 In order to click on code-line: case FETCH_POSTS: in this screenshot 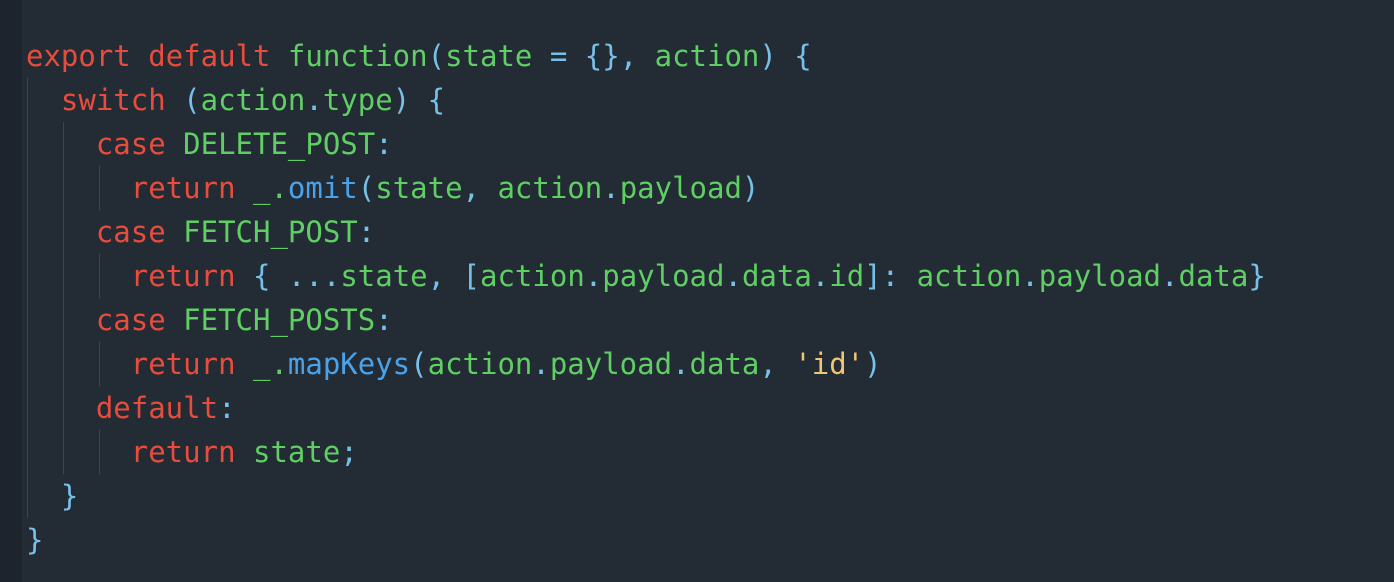, I will do `click(646, 320)`.